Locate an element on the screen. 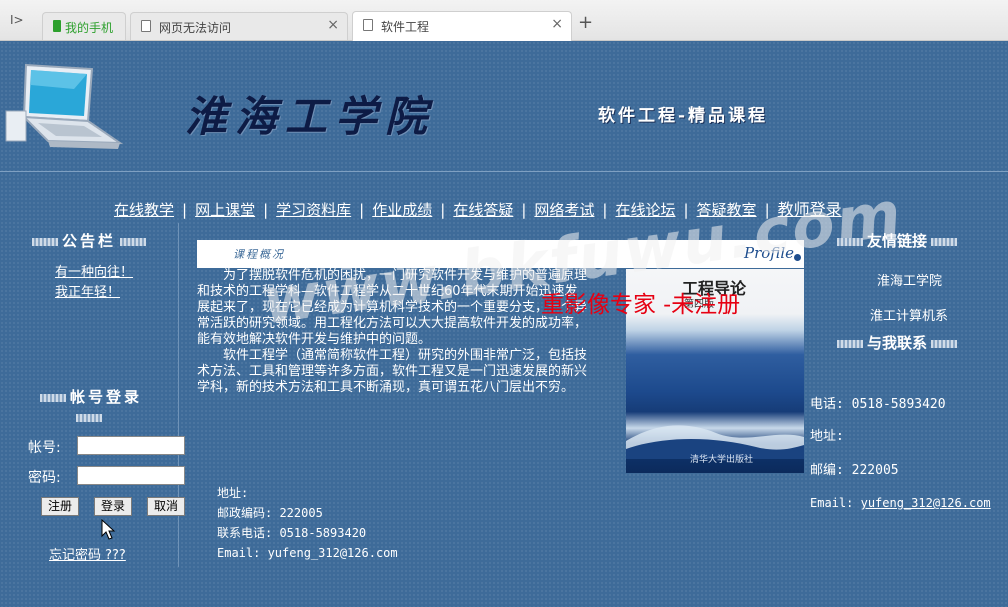  login-title: 帐号登录 is located at coordinates (105, 397).